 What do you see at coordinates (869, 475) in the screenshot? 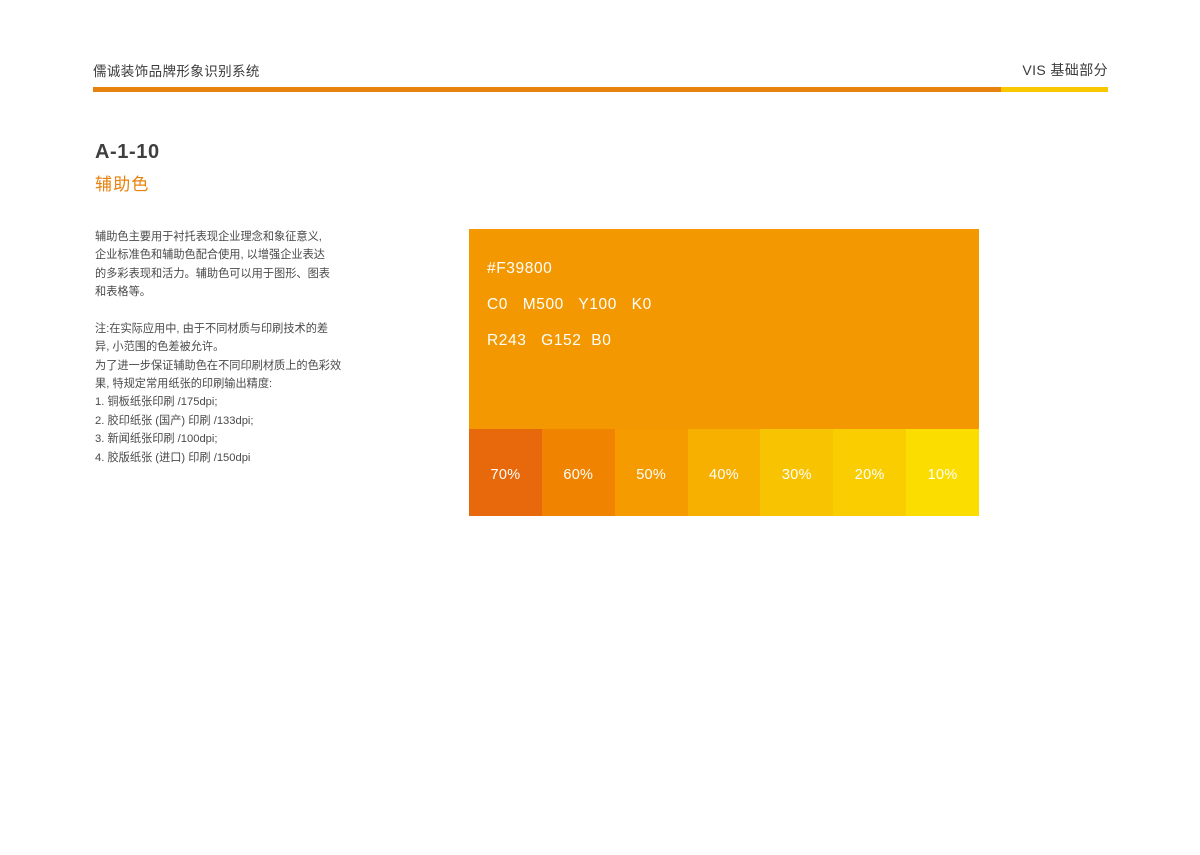
I see `tint-label: 20%` at bounding box center [869, 475].